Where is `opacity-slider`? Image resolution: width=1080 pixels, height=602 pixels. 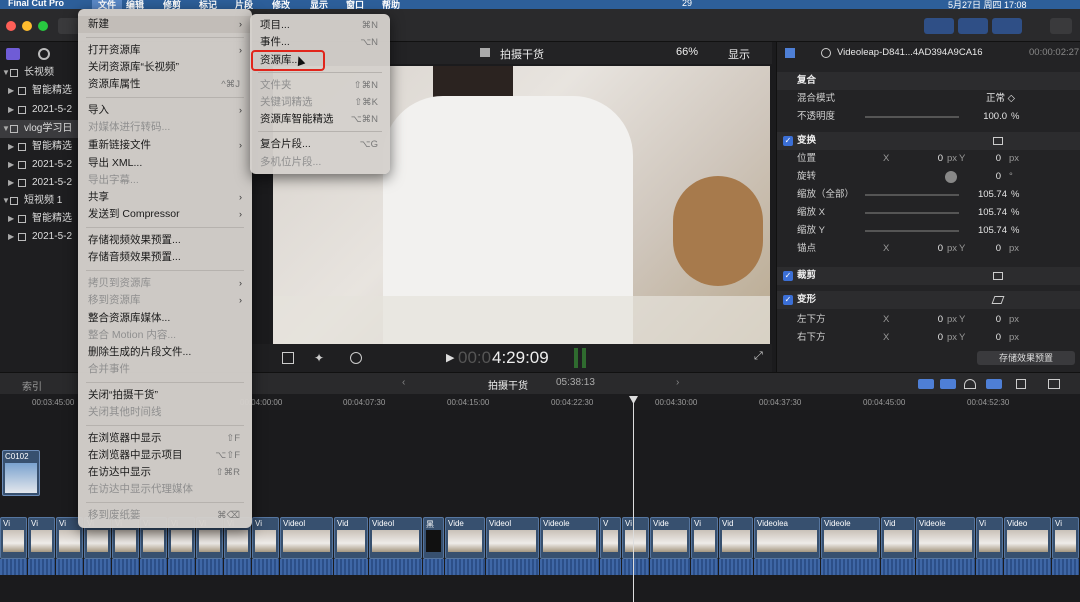 opacity-slider is located at coordinates (912, 117).